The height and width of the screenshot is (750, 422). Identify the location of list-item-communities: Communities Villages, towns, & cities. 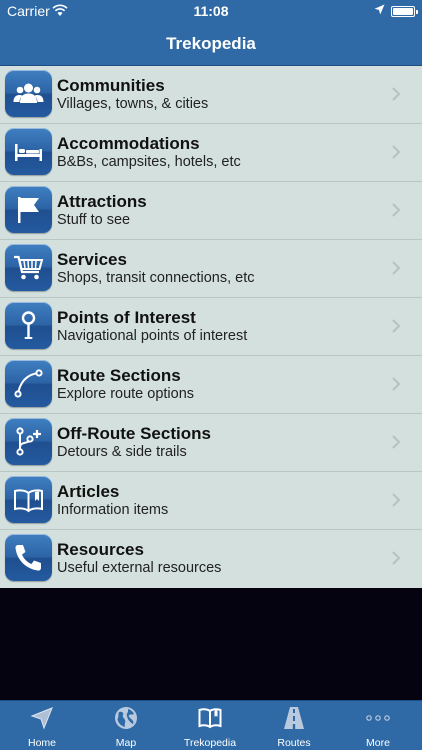
(211, 95).